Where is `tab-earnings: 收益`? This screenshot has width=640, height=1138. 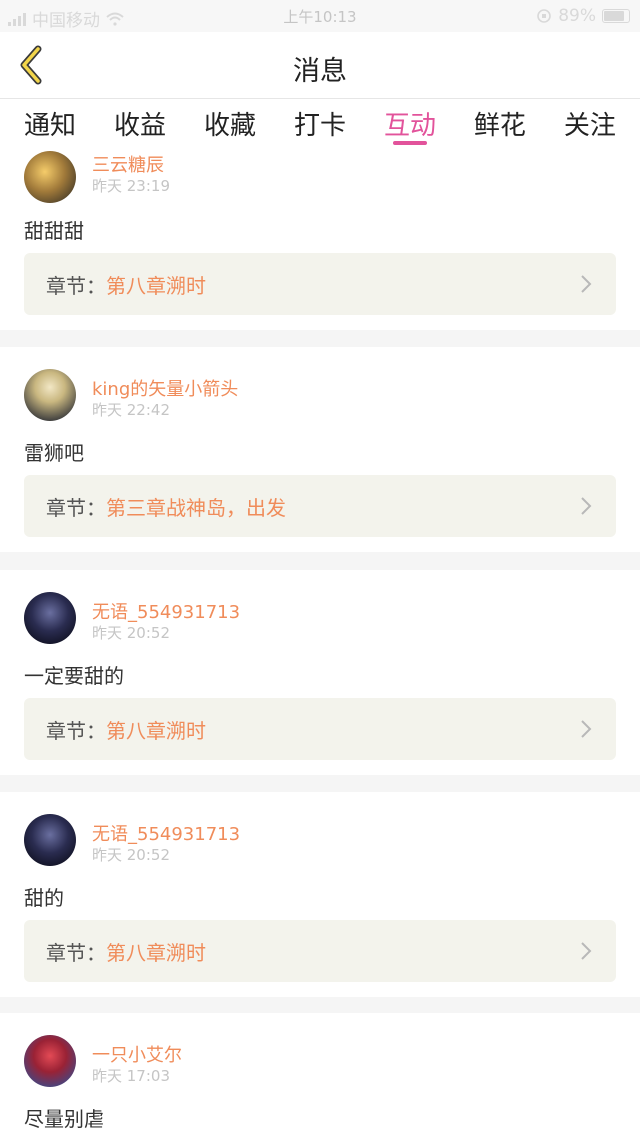
tab-earnings: 收益 is located at coordinates (140, 124).